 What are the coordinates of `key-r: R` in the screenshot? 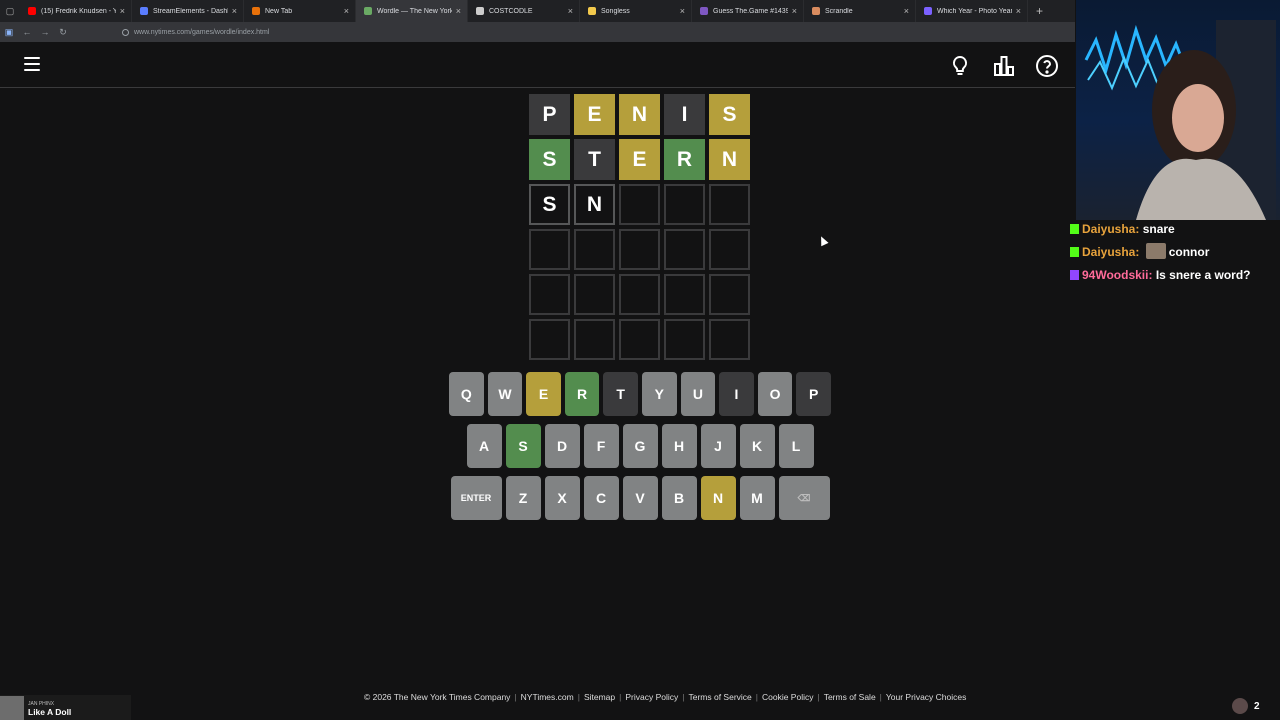 It's located at (582, 394).